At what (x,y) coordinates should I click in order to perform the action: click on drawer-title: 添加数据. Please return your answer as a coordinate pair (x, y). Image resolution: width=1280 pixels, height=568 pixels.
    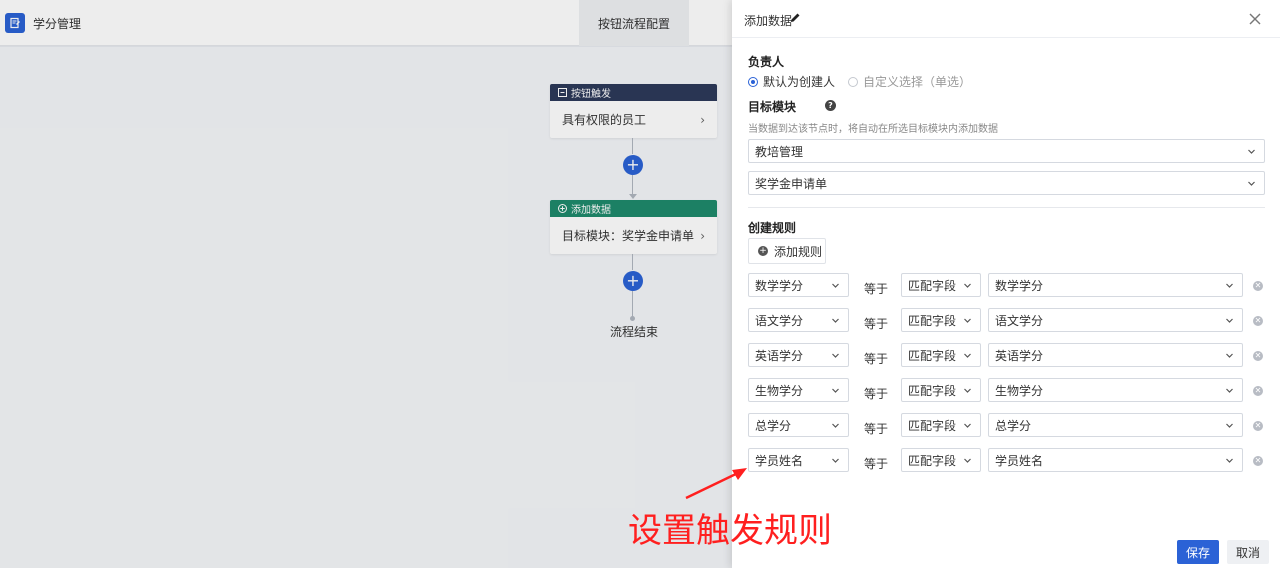
    Looking at the image, I should click on (768, 21).